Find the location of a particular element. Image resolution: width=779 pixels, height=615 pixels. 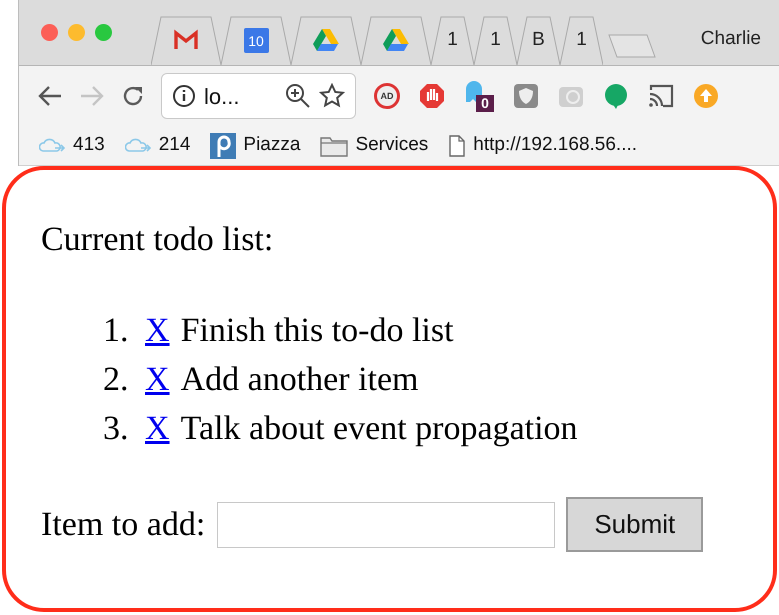

list-number: 1. is located at coordinates (116, 331).